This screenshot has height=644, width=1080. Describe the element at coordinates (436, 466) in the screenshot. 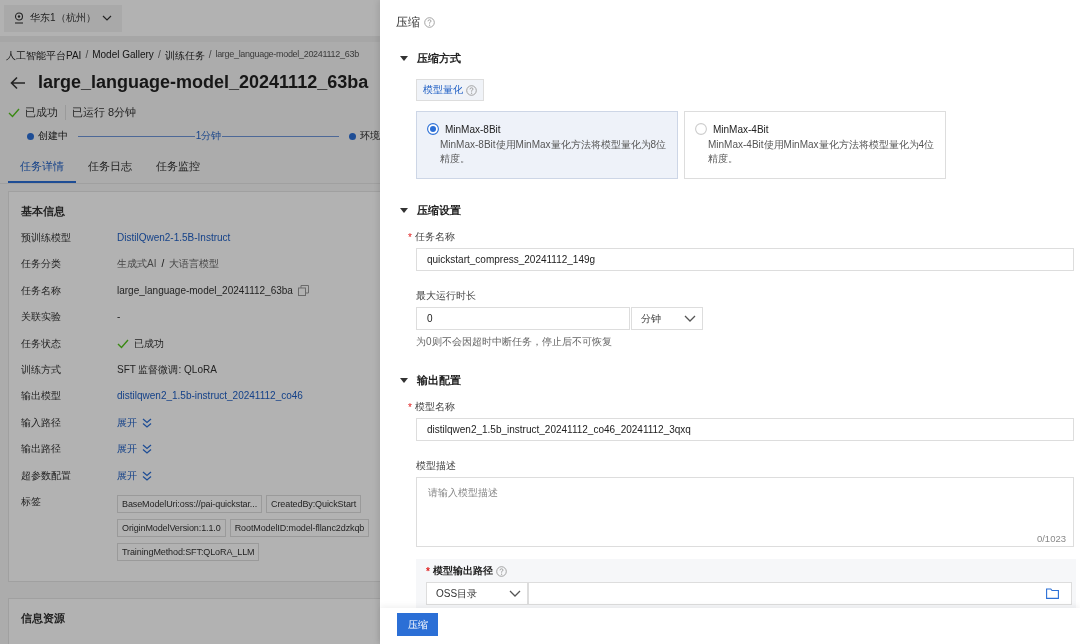

I see `field-label: 模型描述` at that location.